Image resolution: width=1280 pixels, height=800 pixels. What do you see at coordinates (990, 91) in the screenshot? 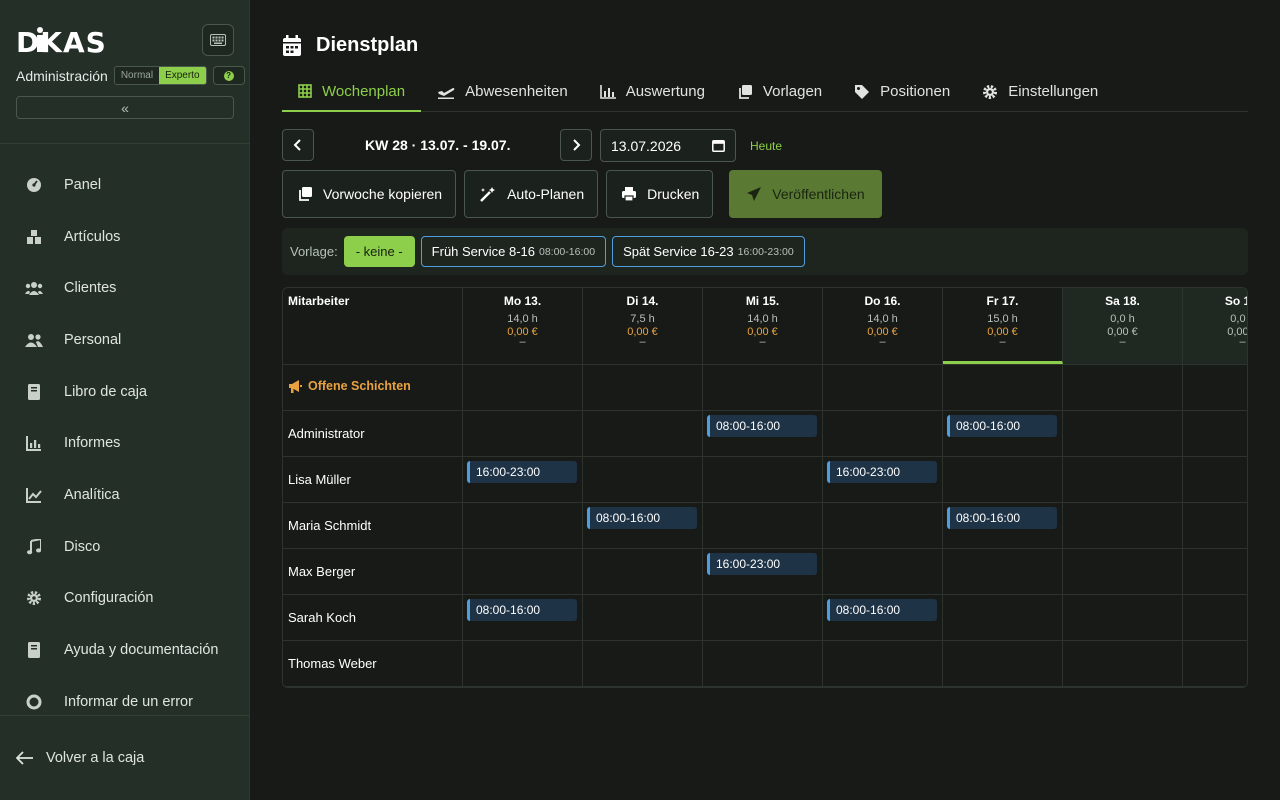
I see `gear-icon` at bounding box center [990, 91].